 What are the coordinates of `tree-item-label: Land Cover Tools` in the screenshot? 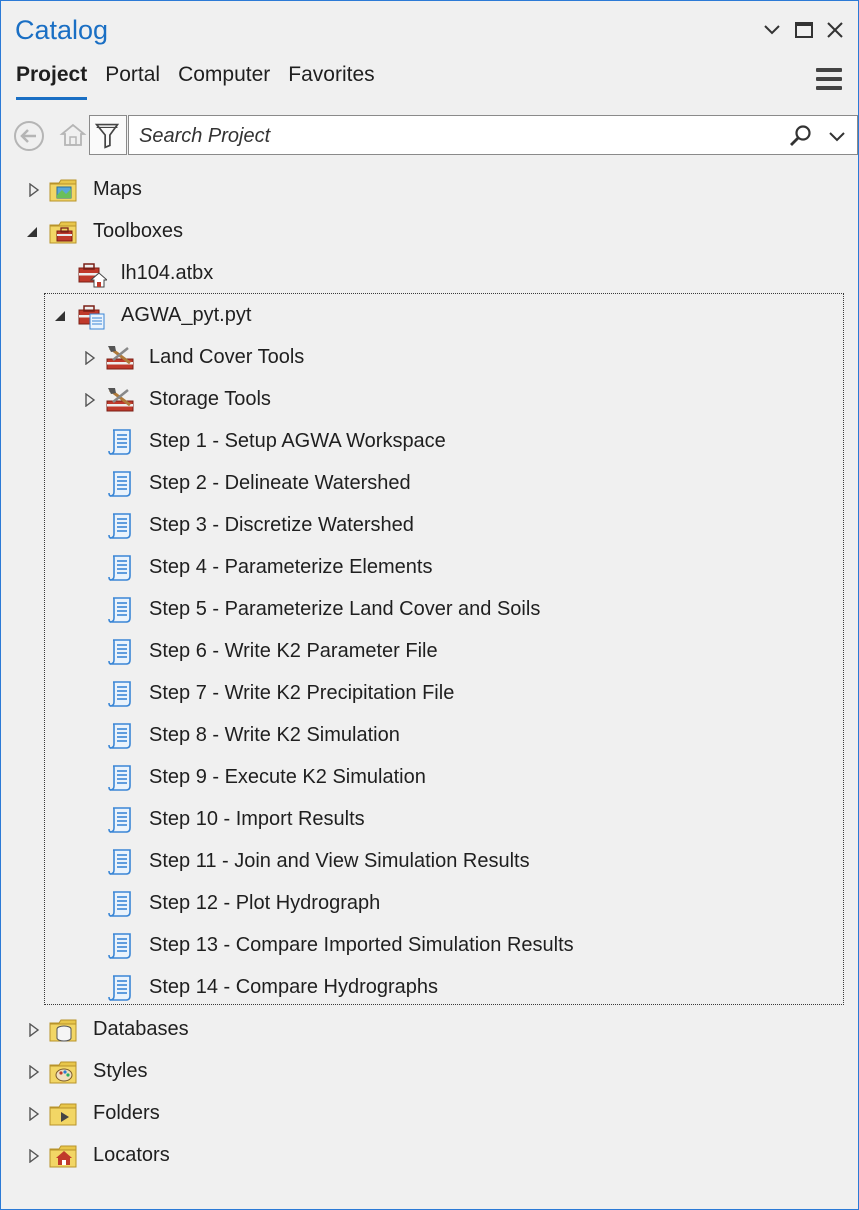 It's located at (227, 357).